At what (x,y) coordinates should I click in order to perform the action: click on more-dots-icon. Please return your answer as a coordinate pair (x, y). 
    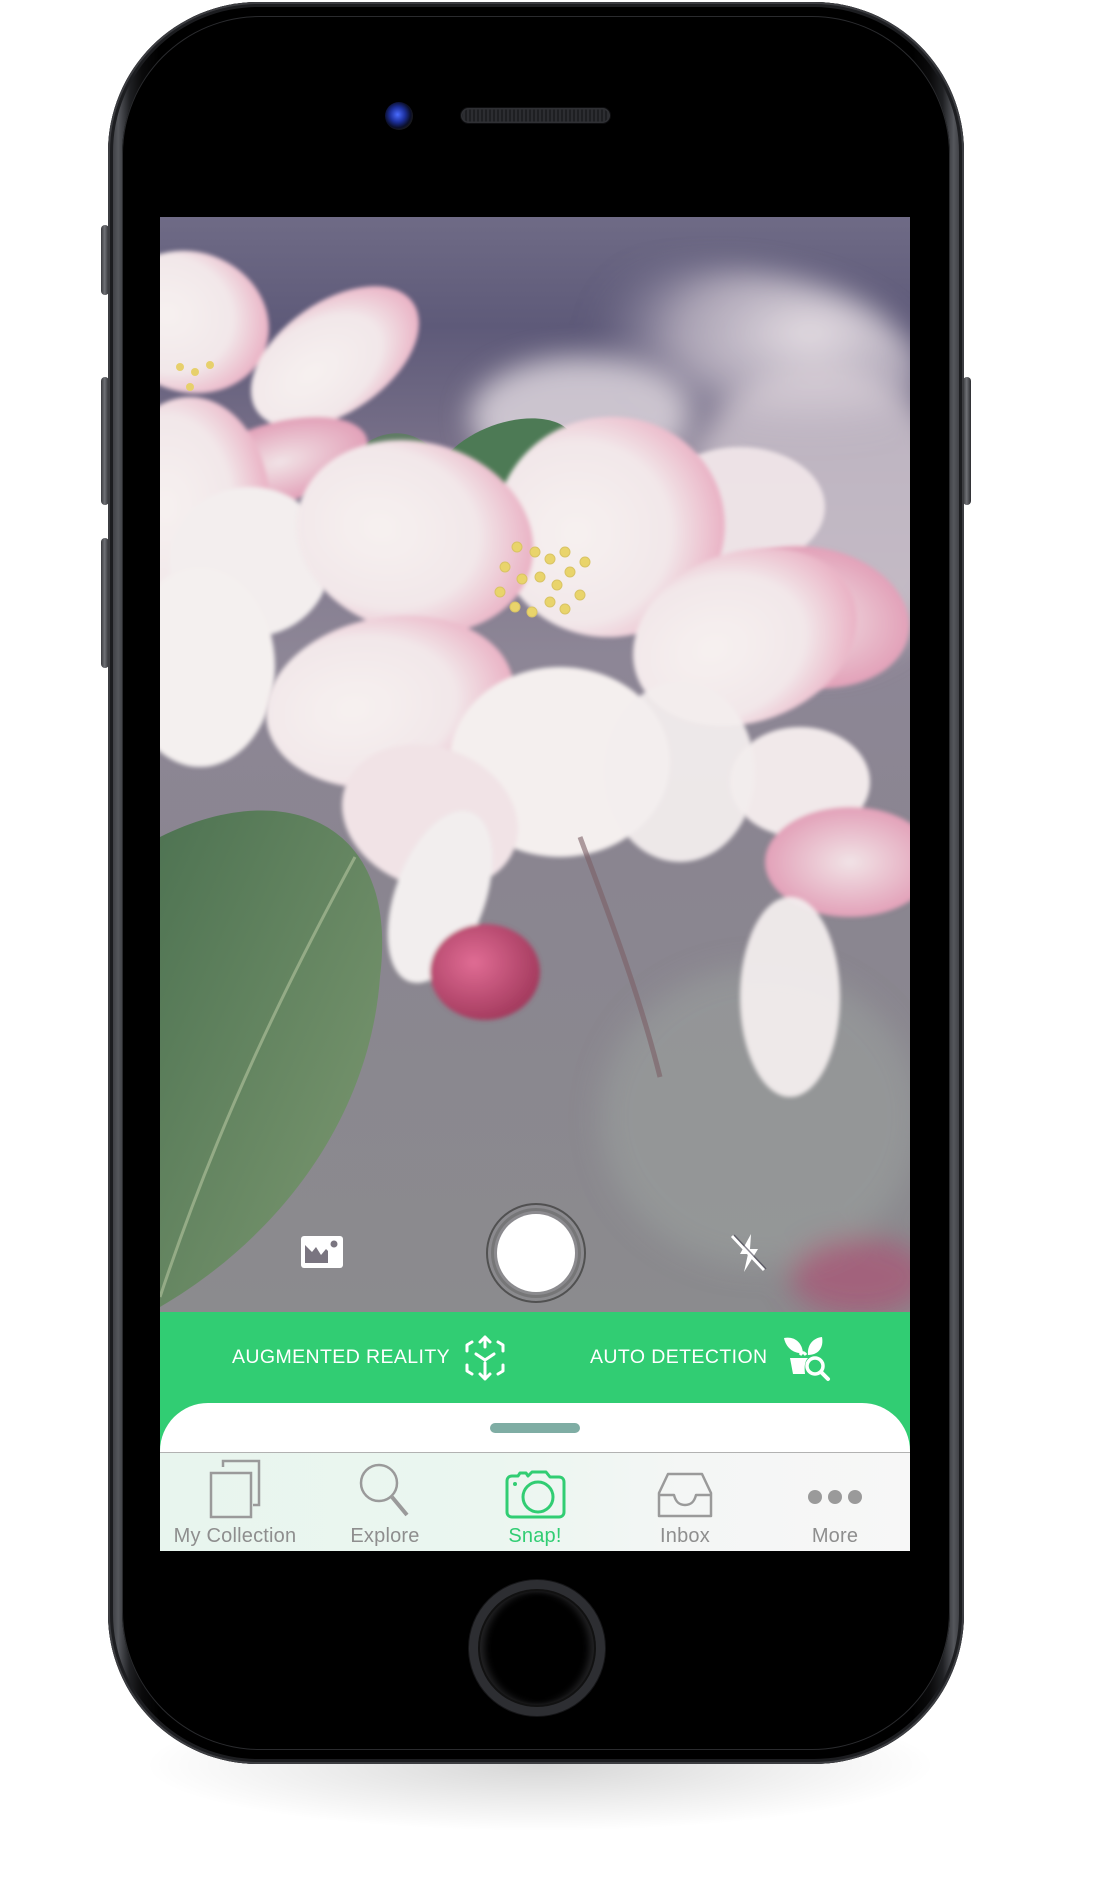
    Looking at the image, I should click on (835, 1497).